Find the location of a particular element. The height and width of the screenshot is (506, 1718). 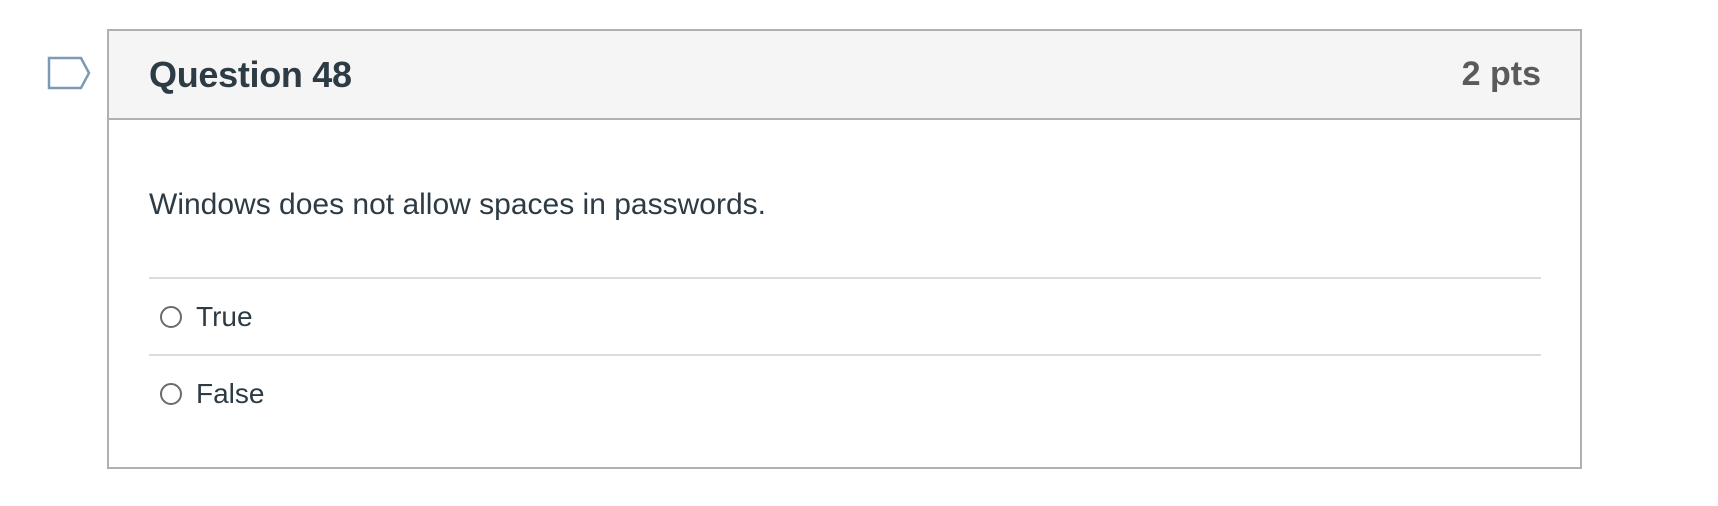

answer-option-true: True is located at coordinates (845, 317).